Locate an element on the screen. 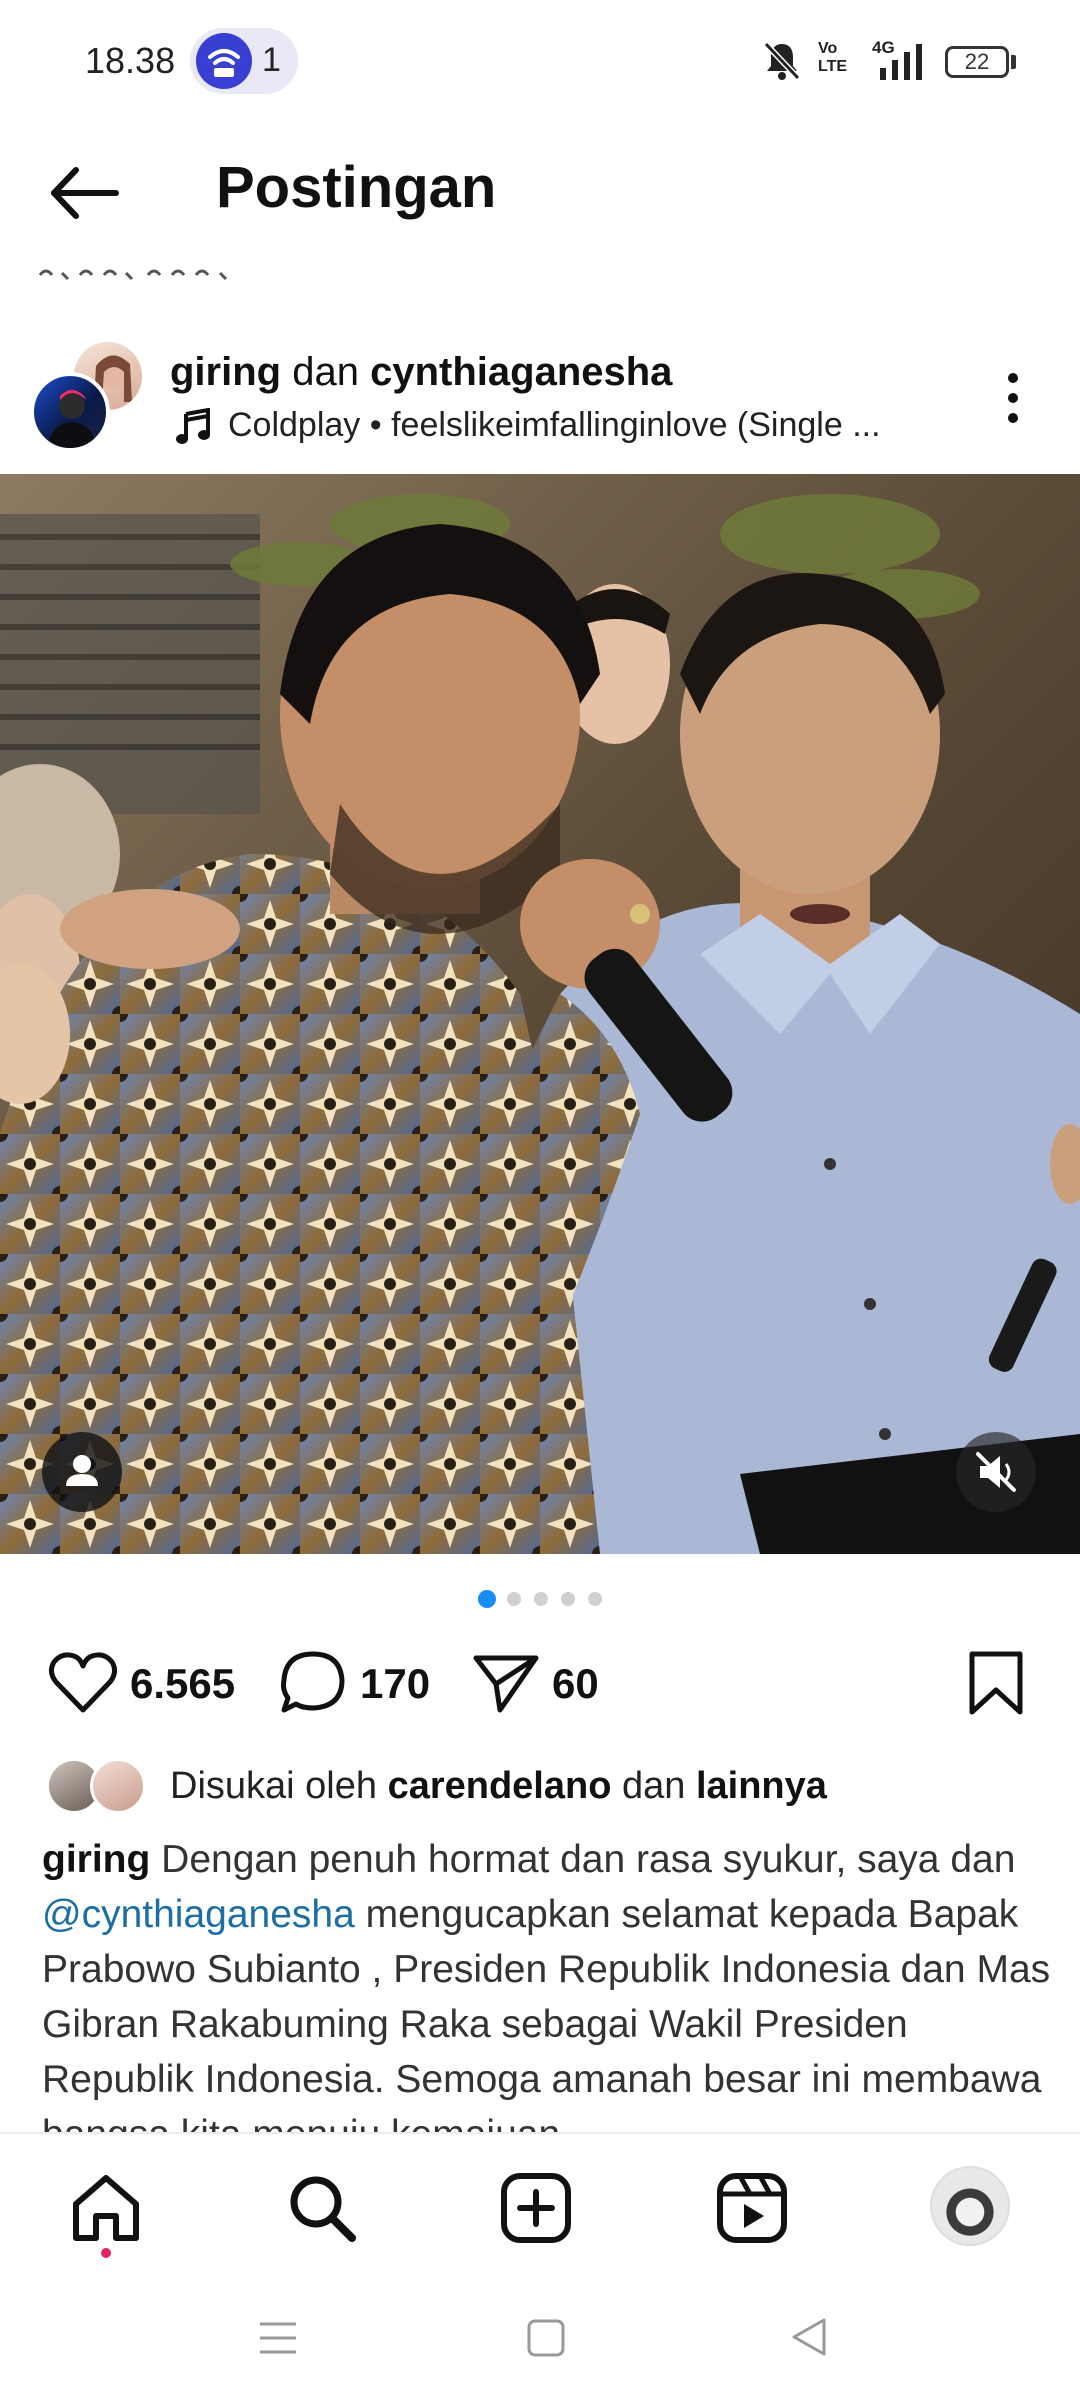 Image resolution: width=1080 pixels, height=2400 pixels. reels-icon is located at coordinates (752, 2208).